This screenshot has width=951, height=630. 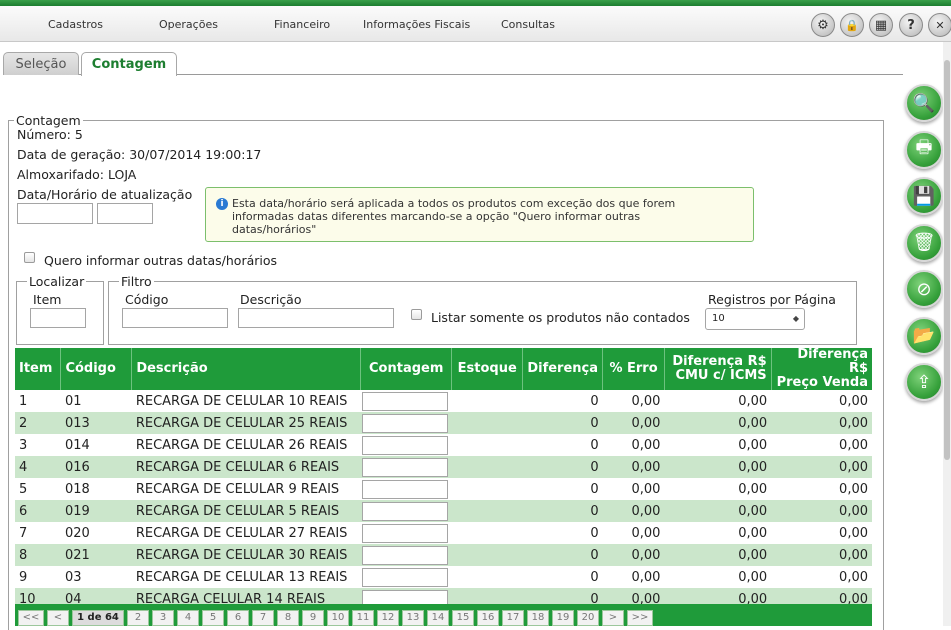 What do you see at coordinates (316, 318) in the screenshot?
I see `descricao-filter-input` at bounding box center [316, 318].